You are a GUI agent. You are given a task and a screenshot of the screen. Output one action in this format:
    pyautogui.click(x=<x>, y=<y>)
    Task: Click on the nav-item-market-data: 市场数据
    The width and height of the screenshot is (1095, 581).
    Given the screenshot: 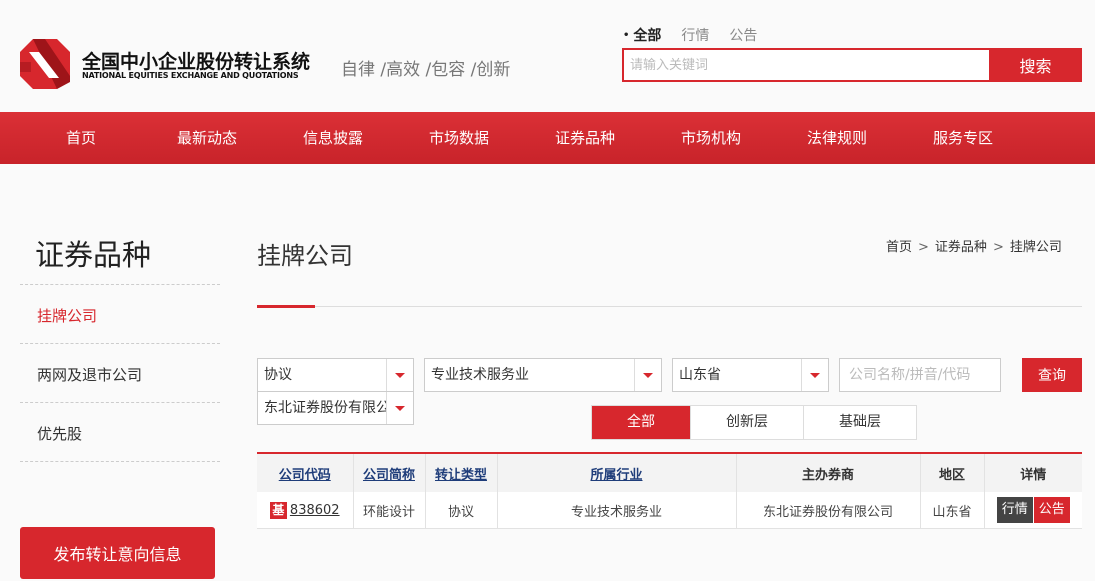 What is the action you would take?
    pyautogui.click(x=459, y=138)
    